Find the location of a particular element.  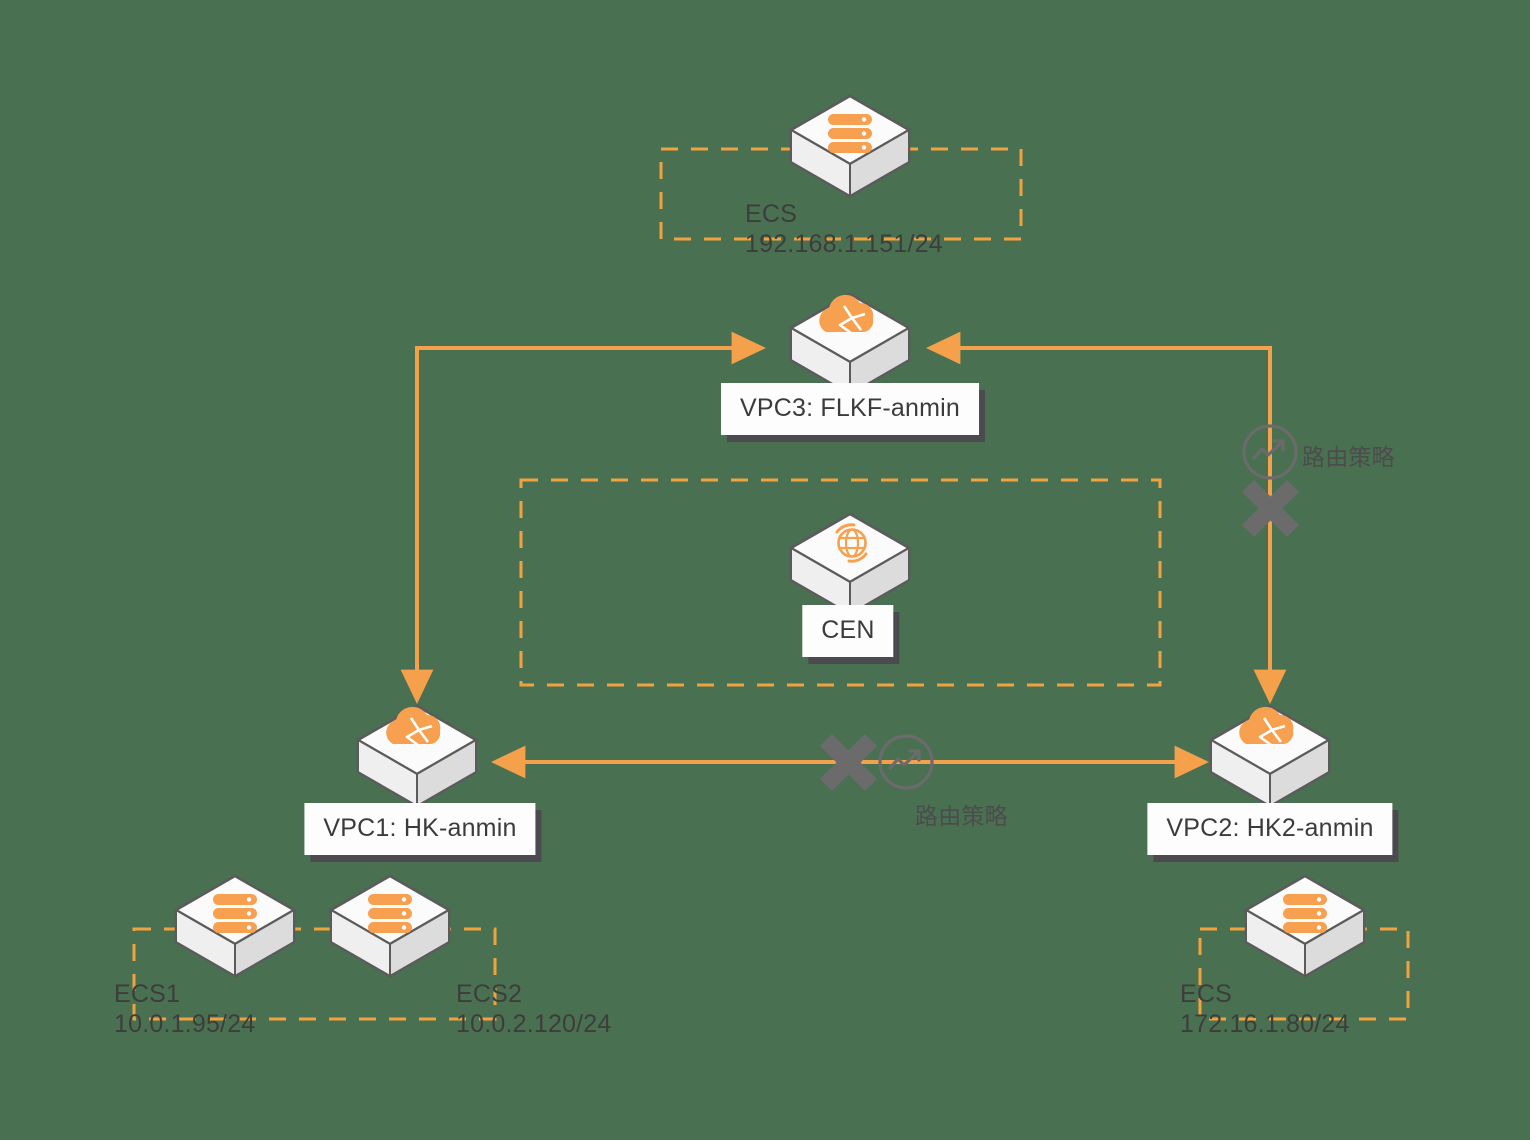

ecs-right-ip: 172.16.1.80/24 is located at coordinates (1265, 1023).